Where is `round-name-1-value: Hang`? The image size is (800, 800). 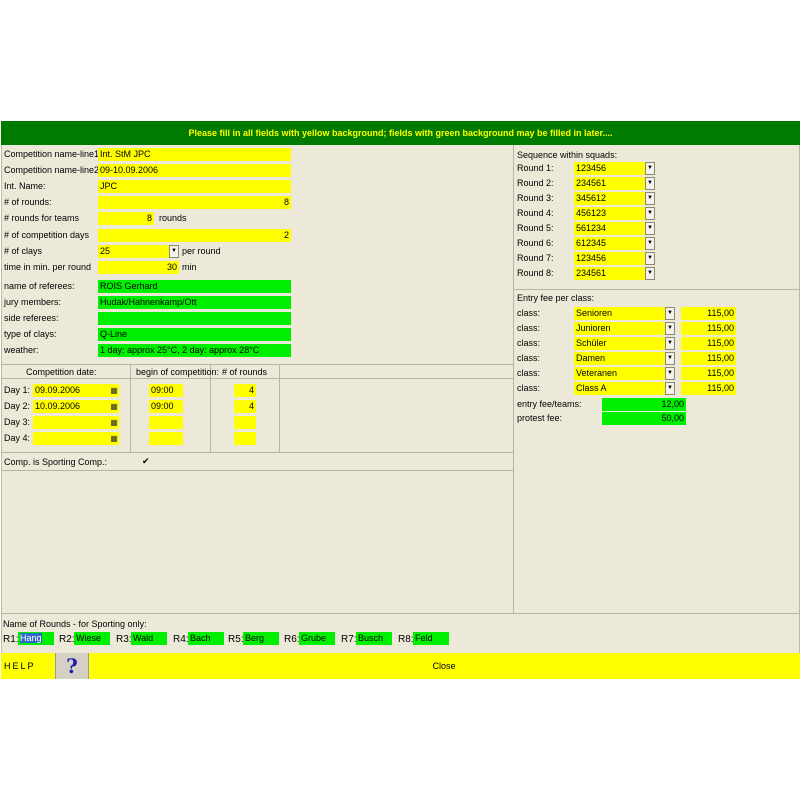 round-name-1-value: Hang is located at coordinates (31, 638).